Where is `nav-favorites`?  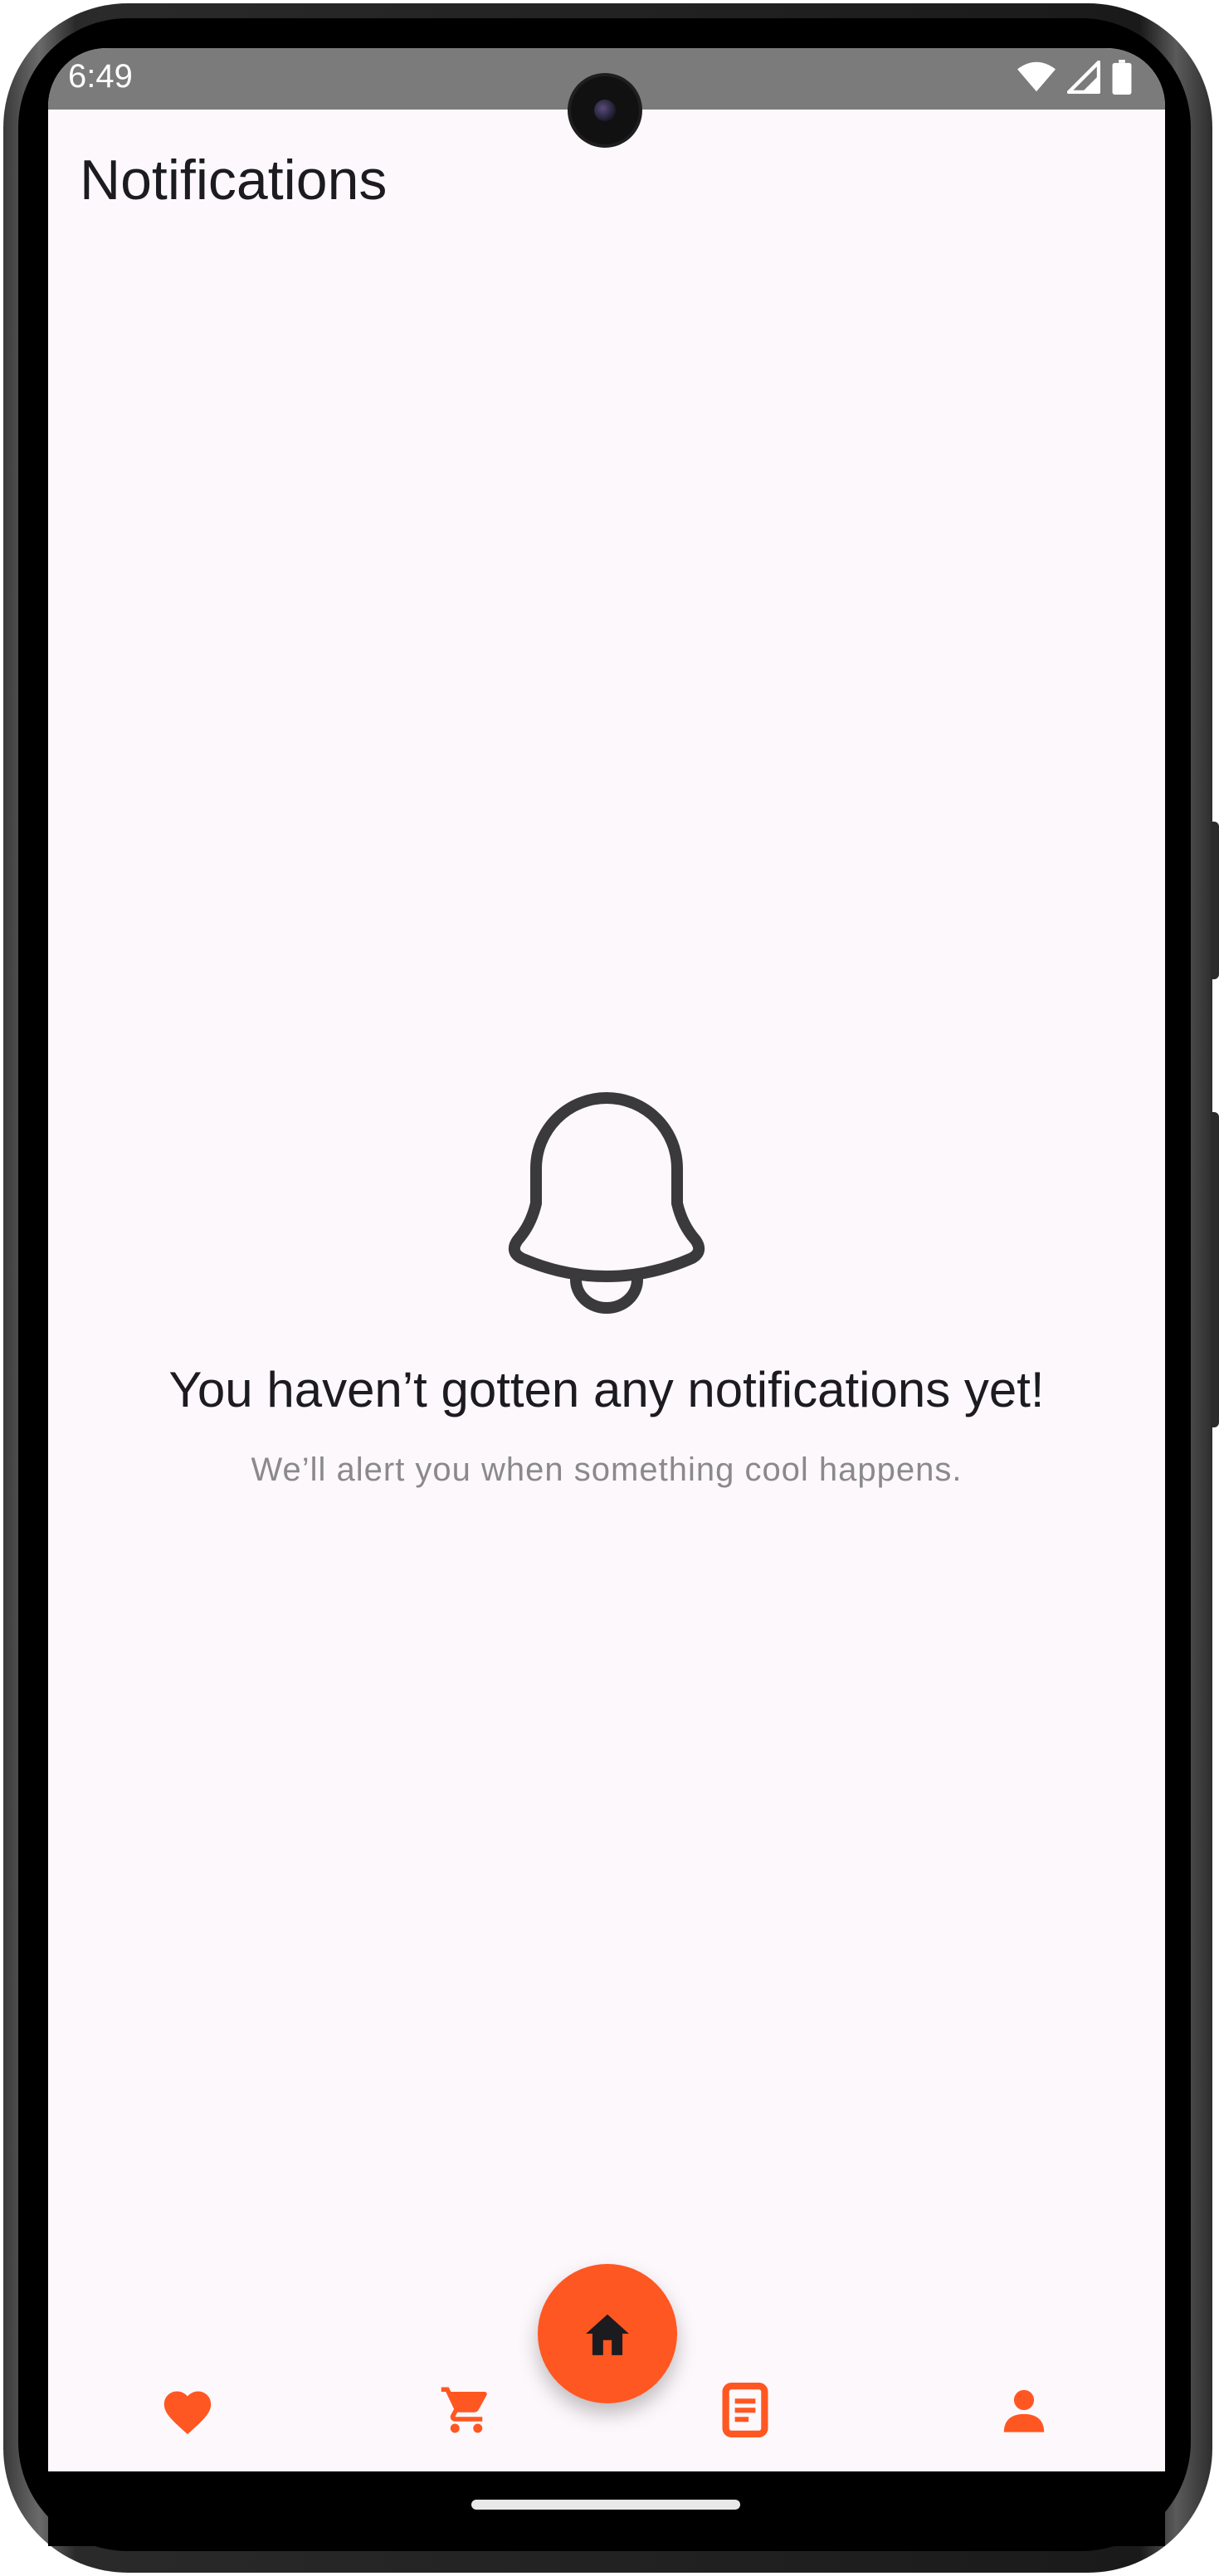 nav-favorites is located at coordinates (188, 2410).